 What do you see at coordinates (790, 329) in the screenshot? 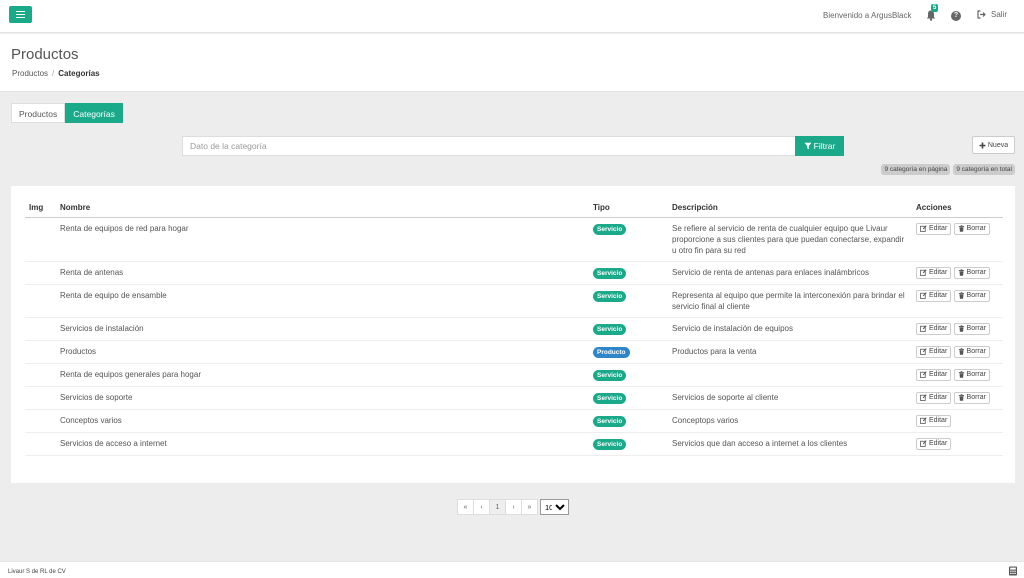
I see `cell-description: Servicio de instalación de equipos` at bounding box center [790, 329].